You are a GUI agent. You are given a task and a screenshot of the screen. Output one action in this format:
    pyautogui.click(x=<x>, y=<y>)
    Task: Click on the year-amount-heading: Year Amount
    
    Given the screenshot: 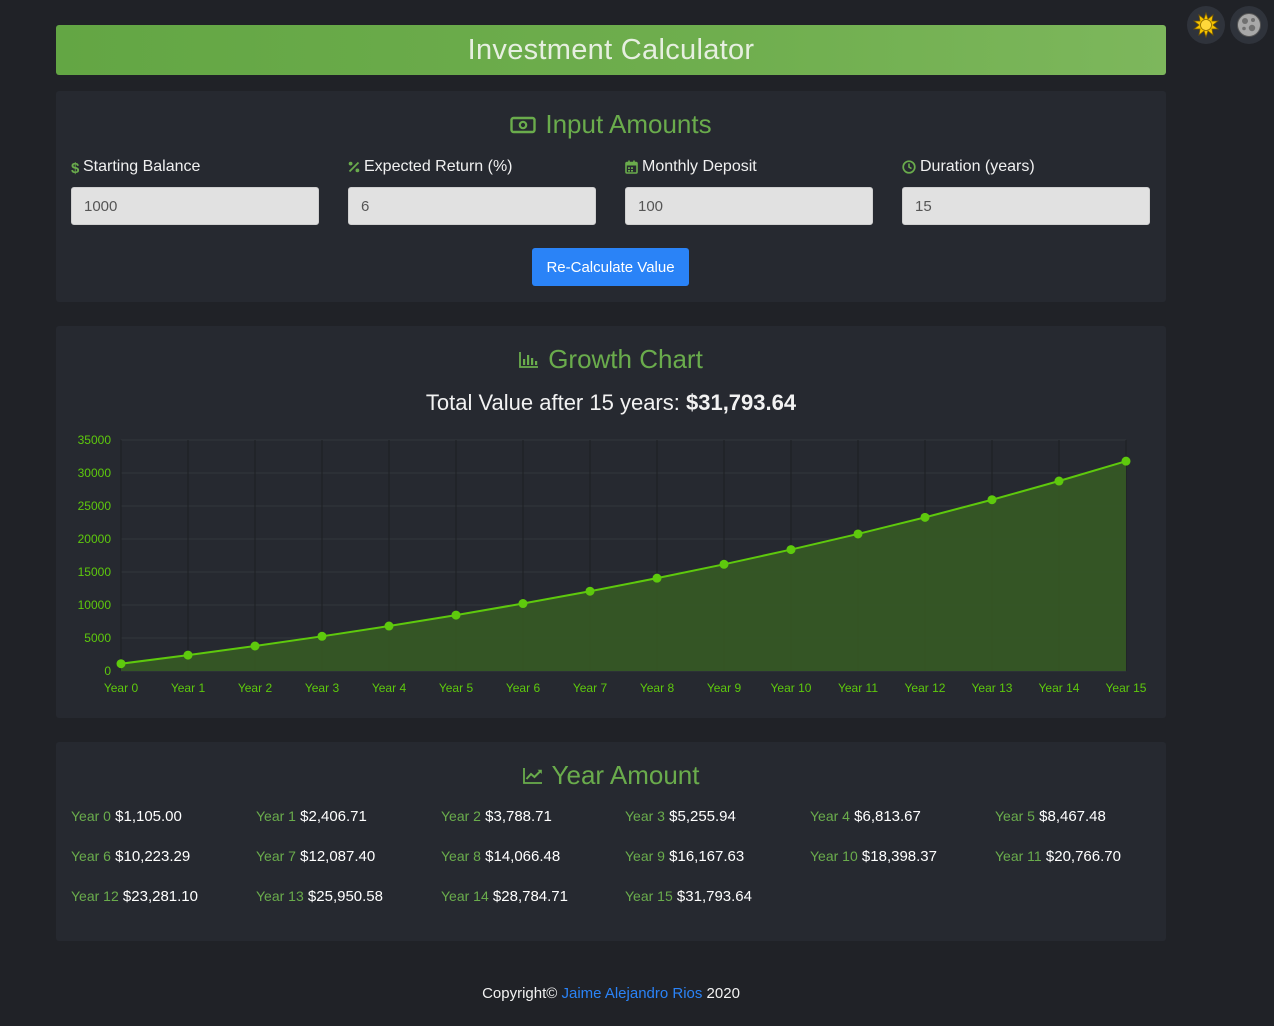 What is the action you would take?
    pyautogui.click(x=611, y=775)
    